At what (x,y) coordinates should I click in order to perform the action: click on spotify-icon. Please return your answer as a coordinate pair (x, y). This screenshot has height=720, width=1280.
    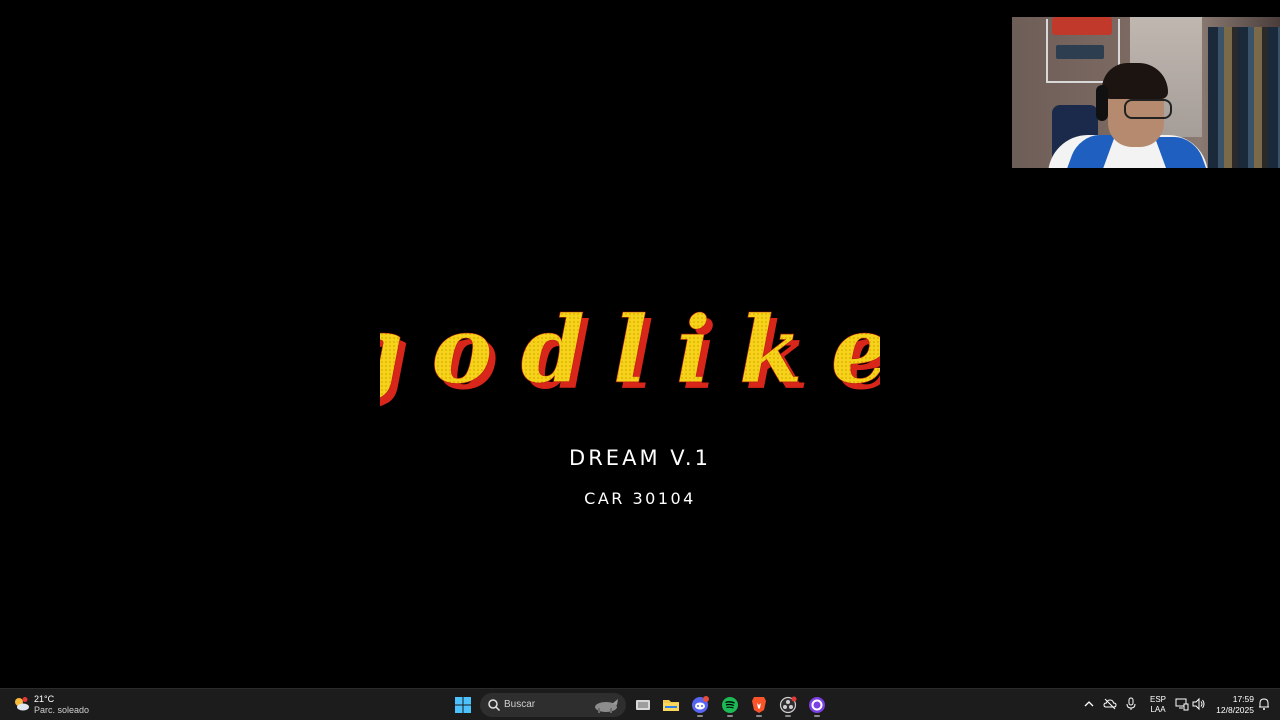
    Looking at the image, I should click on (730, 705).